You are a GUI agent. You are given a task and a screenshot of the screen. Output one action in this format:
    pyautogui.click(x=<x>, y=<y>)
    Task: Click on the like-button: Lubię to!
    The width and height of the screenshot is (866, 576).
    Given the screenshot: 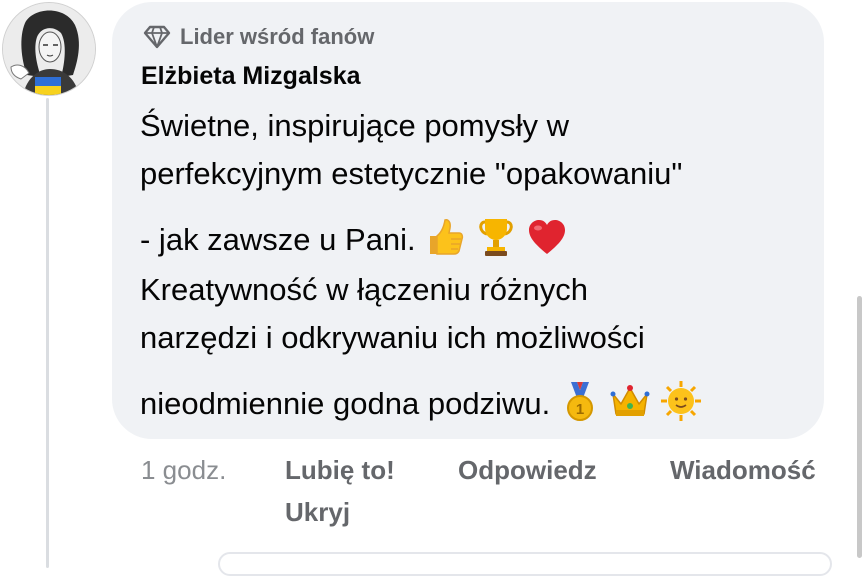 What is the action you would take?
    pyautogui.click(x=340, y=470)
    